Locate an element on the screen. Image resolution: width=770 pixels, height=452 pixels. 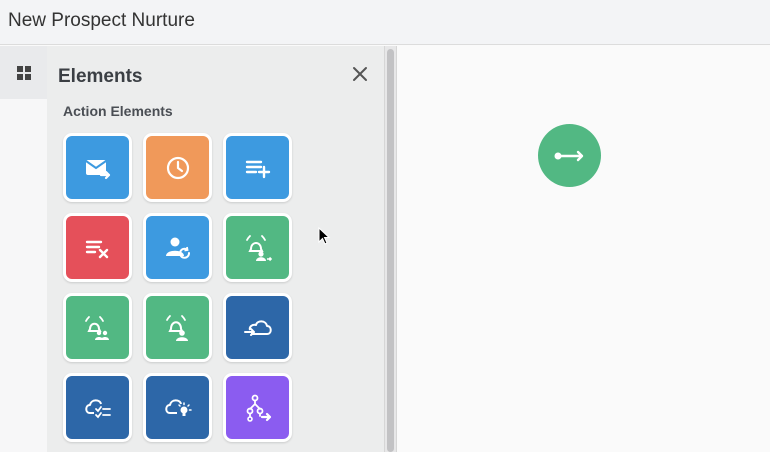
cloud-bulb-icon is located at coordinates (178, 407).